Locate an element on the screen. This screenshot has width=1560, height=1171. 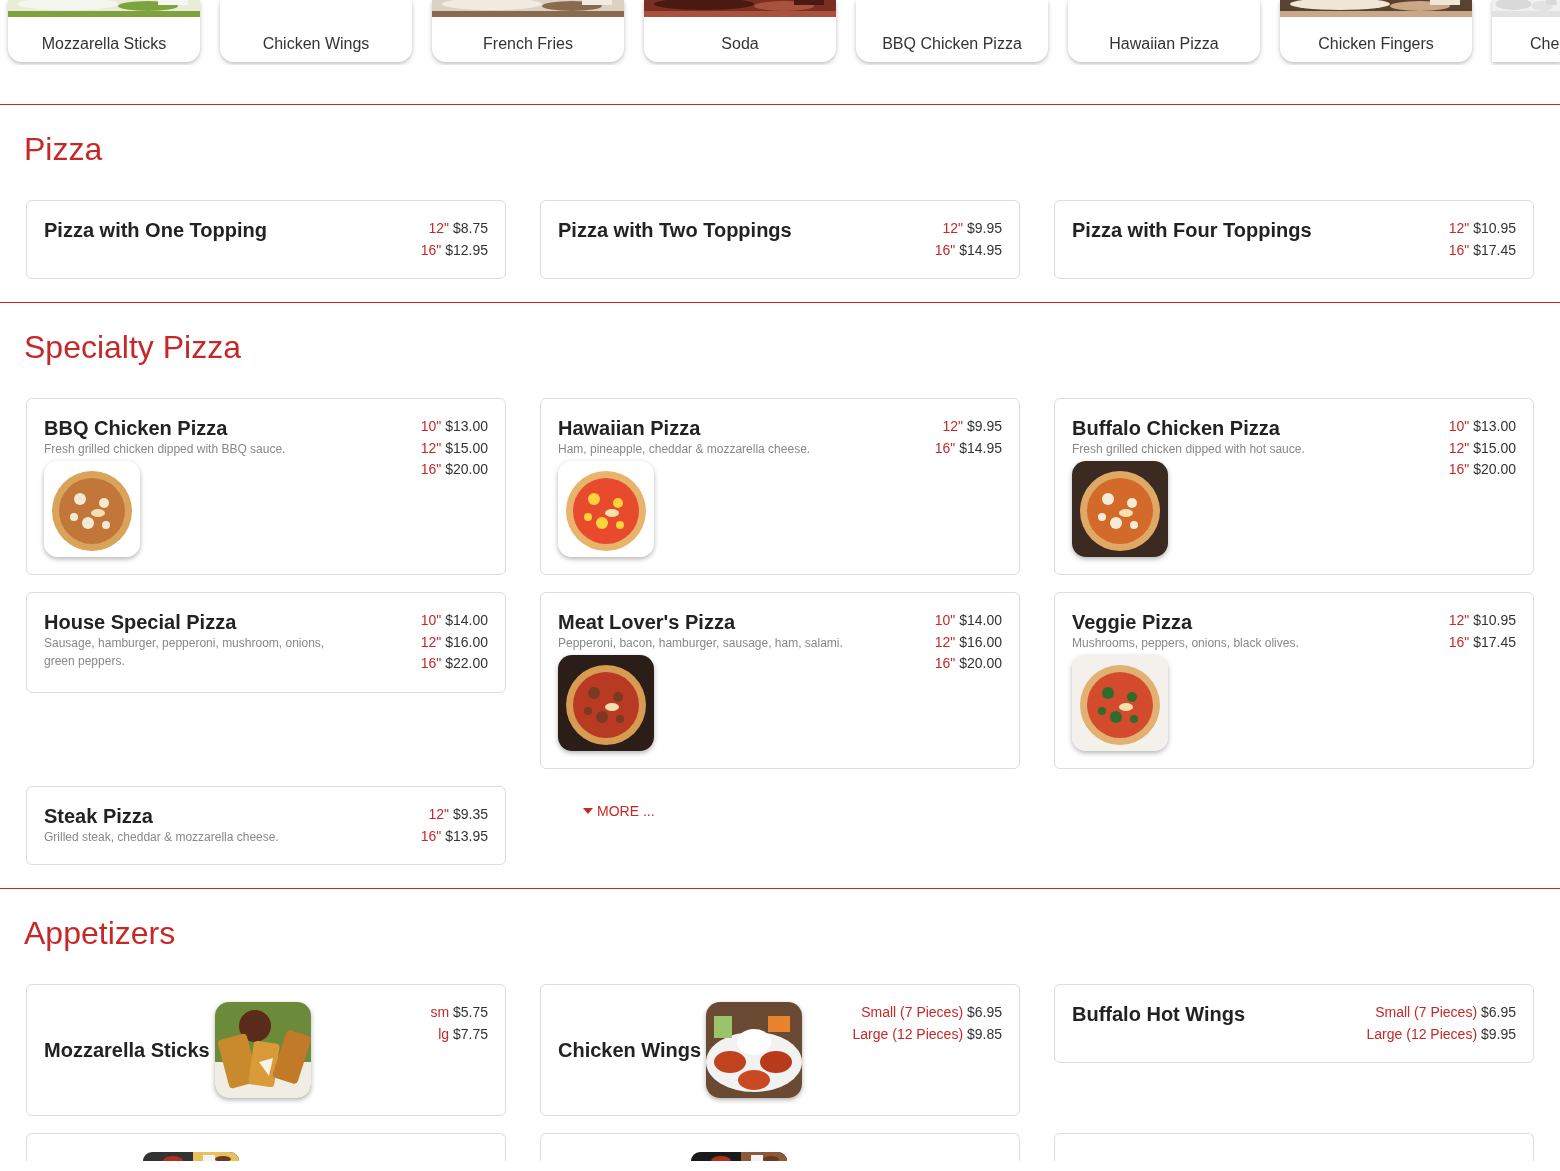
menu-item-card: Buffalo Chicken Pizza Fresh grilled chicken dipped with hot sauce. 10" $13.00 12" $15.00 16" $20.00 is located at coordinates (1294, 486).